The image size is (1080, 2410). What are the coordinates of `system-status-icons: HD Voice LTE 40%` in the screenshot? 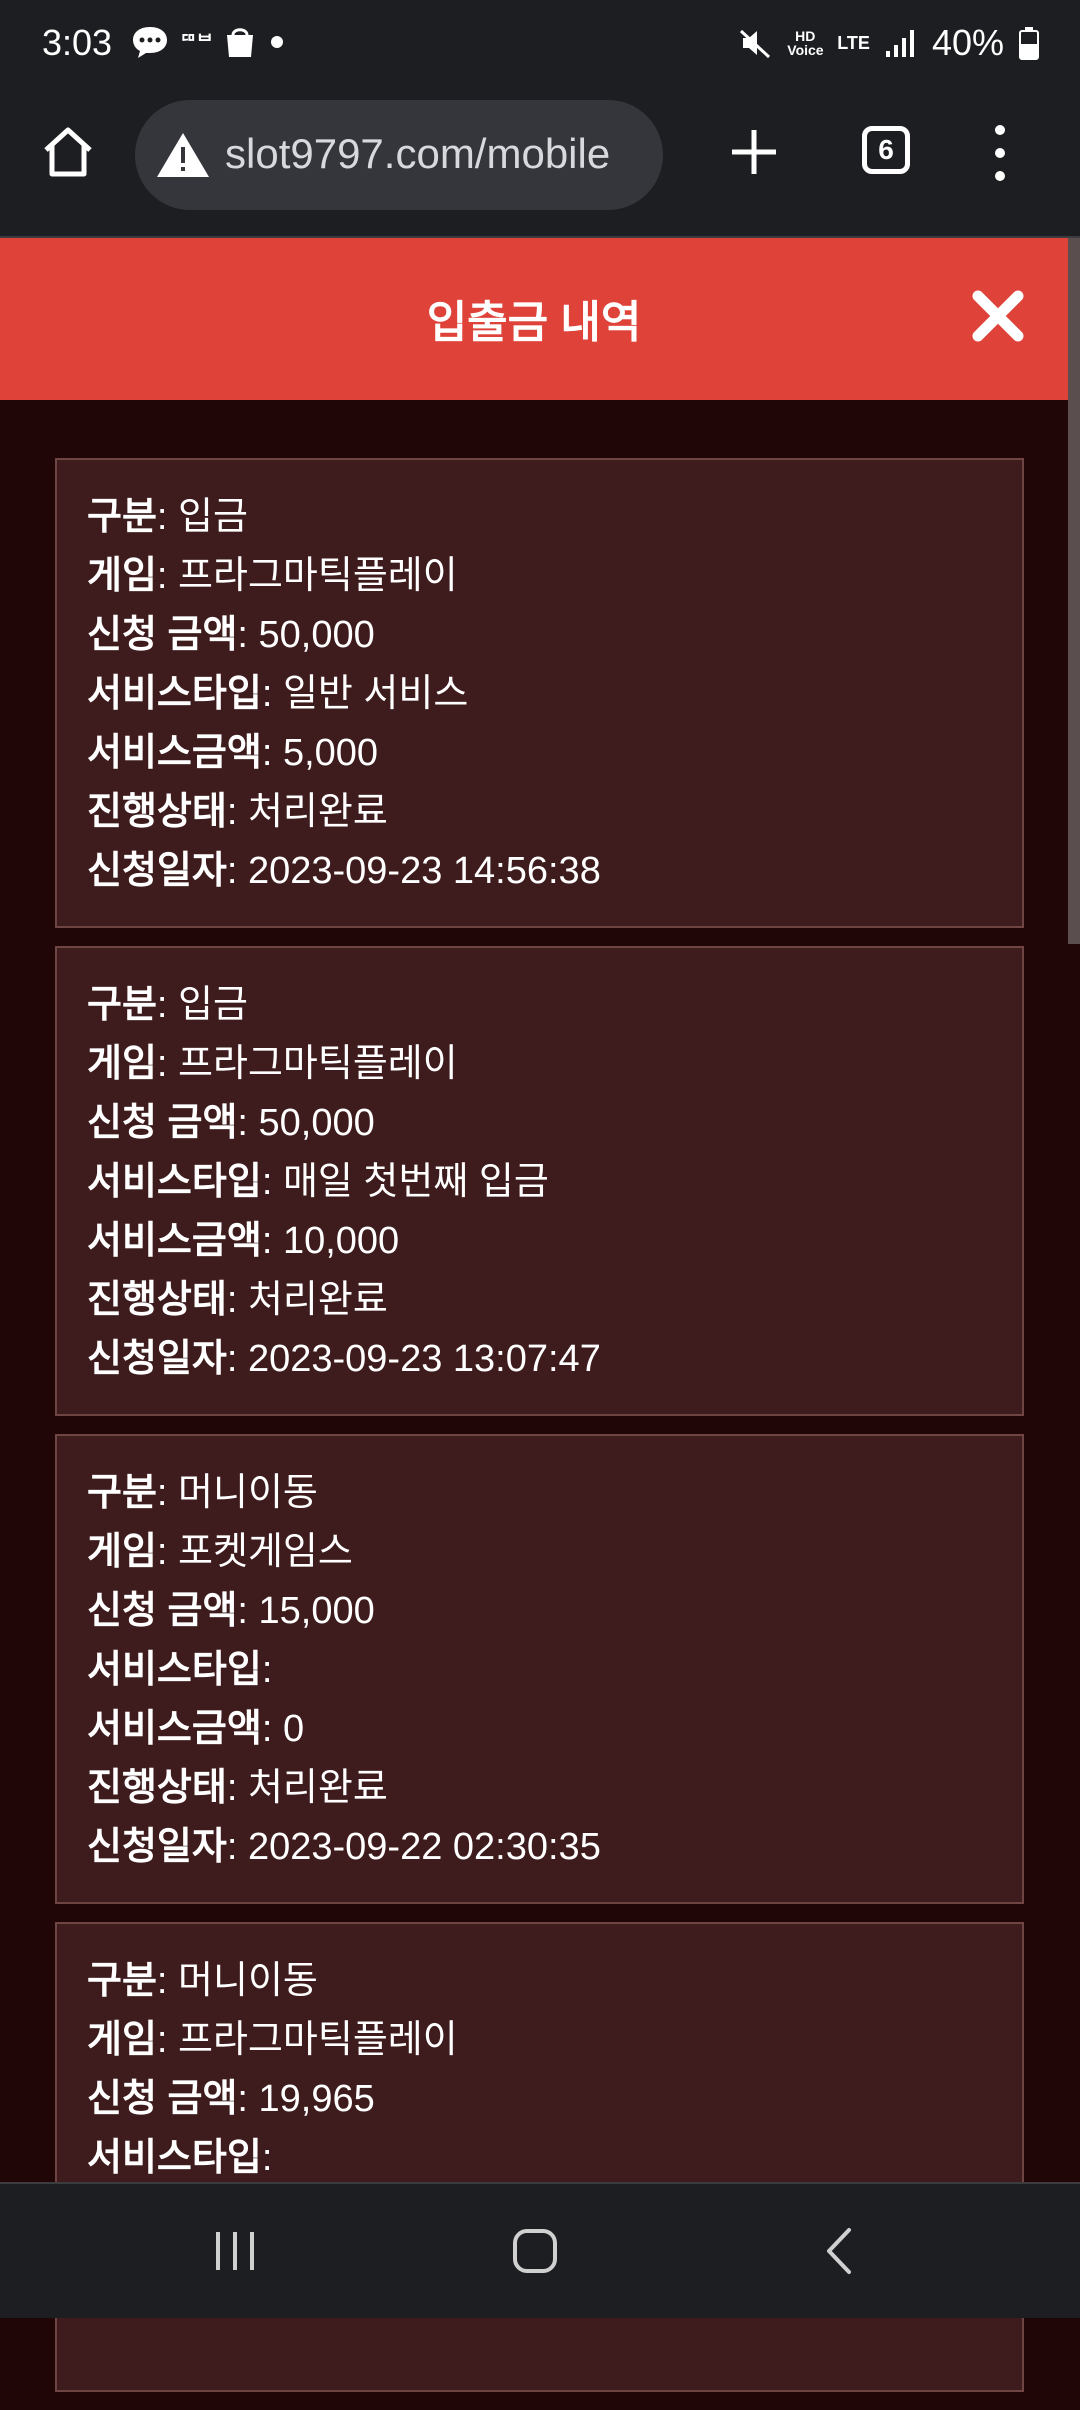 It's located at (888, 43).